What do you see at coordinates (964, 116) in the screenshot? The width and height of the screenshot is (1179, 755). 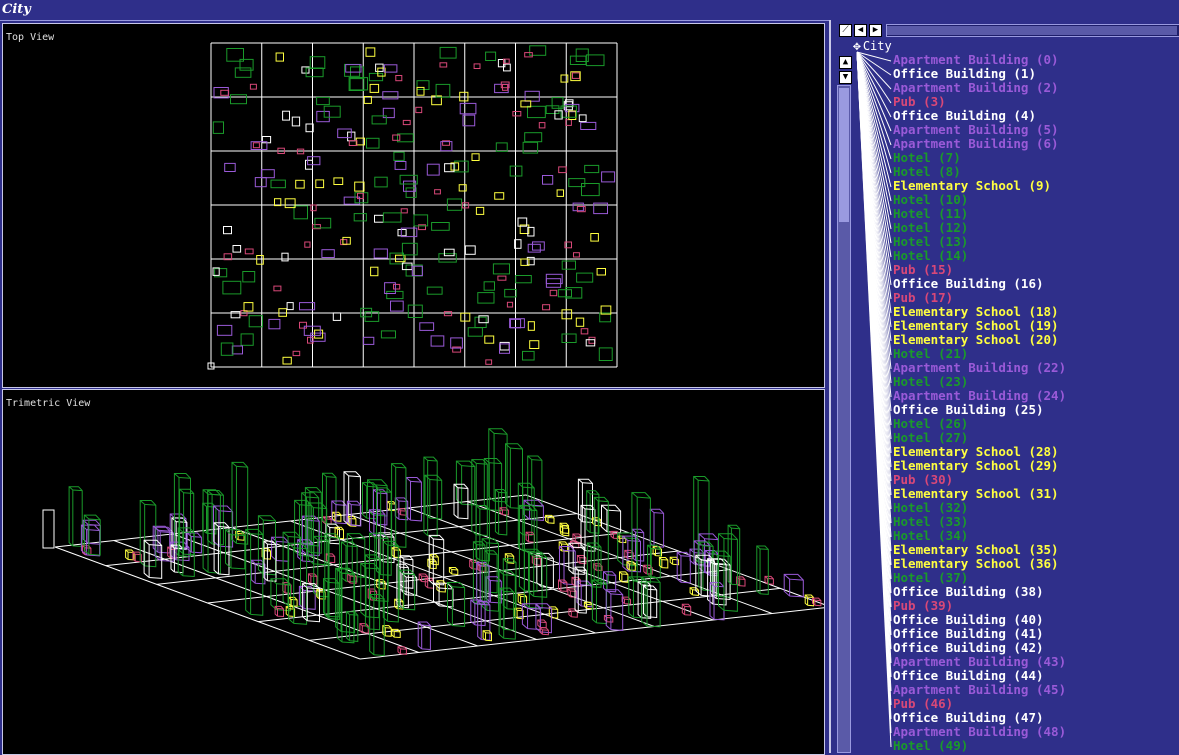 I see `tree-node: Office Building (4)` at bounding box center [964, 116].